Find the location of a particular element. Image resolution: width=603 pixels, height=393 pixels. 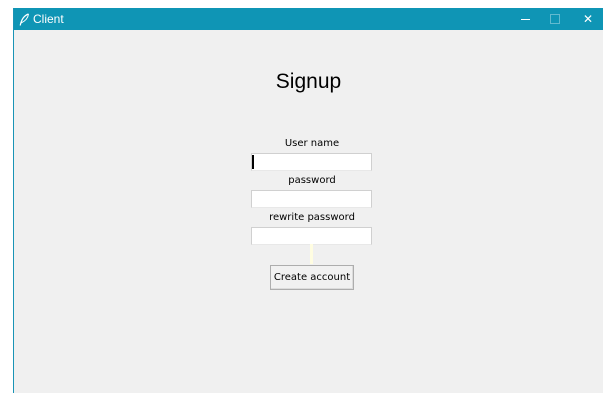

password-field is located at coordinates (311, 199).